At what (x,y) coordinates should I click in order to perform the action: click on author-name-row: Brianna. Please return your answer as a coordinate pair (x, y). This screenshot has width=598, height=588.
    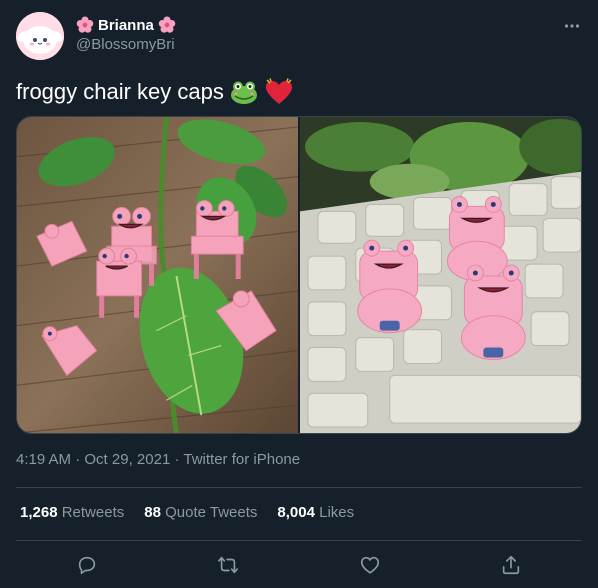
    Looking at the image, I should click on (126, 25).